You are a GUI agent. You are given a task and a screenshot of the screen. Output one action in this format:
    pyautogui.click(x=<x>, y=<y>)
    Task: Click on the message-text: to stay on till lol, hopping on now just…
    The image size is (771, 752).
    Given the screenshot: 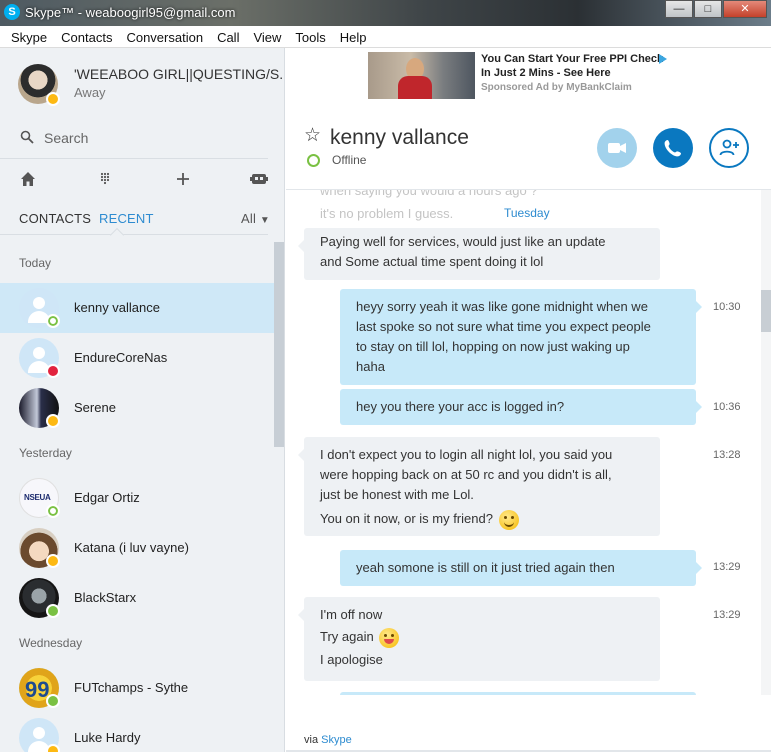 What is the action you would take?
    pyautogui.click(x=493, y=346)
    